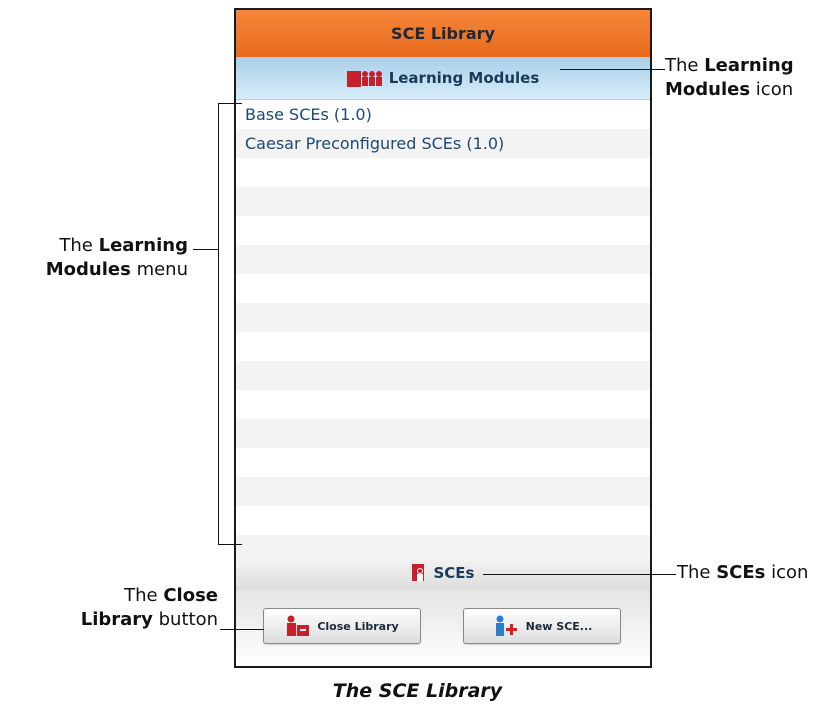  What do you see at coordinates (159, 270) in the screenshot?
I see `annotation-text: menu` at bounding box center [159, 270].